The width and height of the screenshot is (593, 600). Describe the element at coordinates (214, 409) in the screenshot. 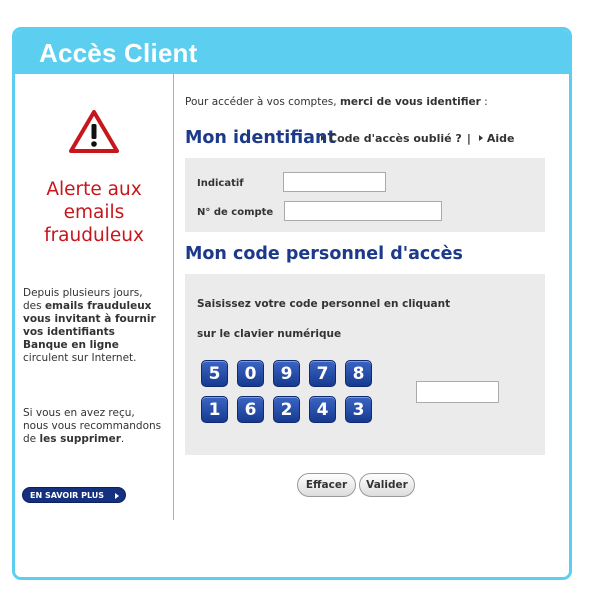

I see `keypad-key: 1` at that location.